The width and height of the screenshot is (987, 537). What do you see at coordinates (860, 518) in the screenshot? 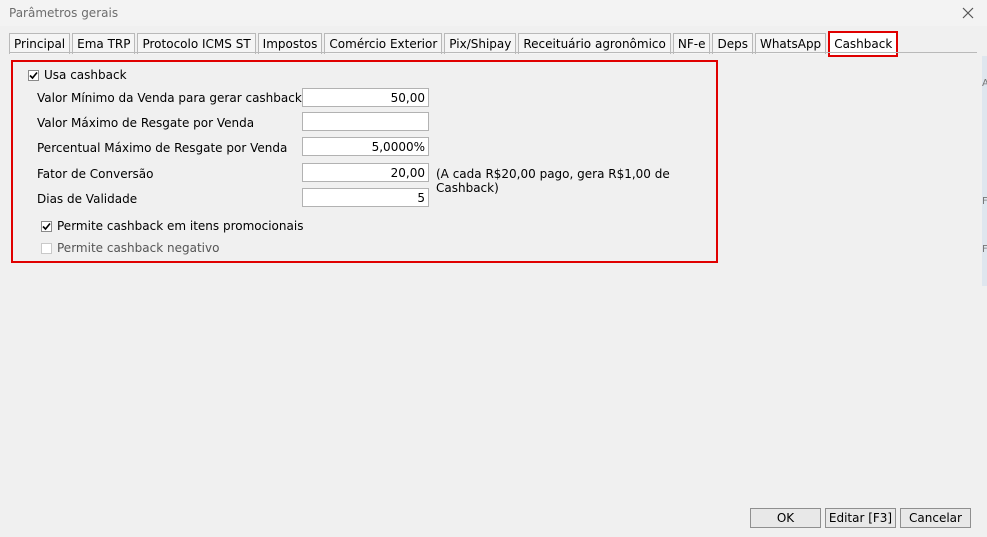
I see `editar-button: Editar [F3]` at bounding box center [860, 518].